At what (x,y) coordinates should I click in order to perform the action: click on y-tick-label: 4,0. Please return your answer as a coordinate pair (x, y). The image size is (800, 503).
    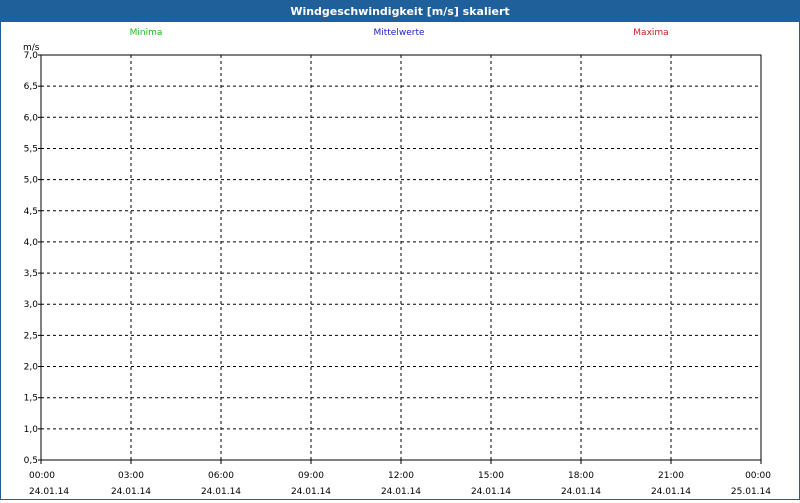
    Looking at the image, I should click on (31, 243).